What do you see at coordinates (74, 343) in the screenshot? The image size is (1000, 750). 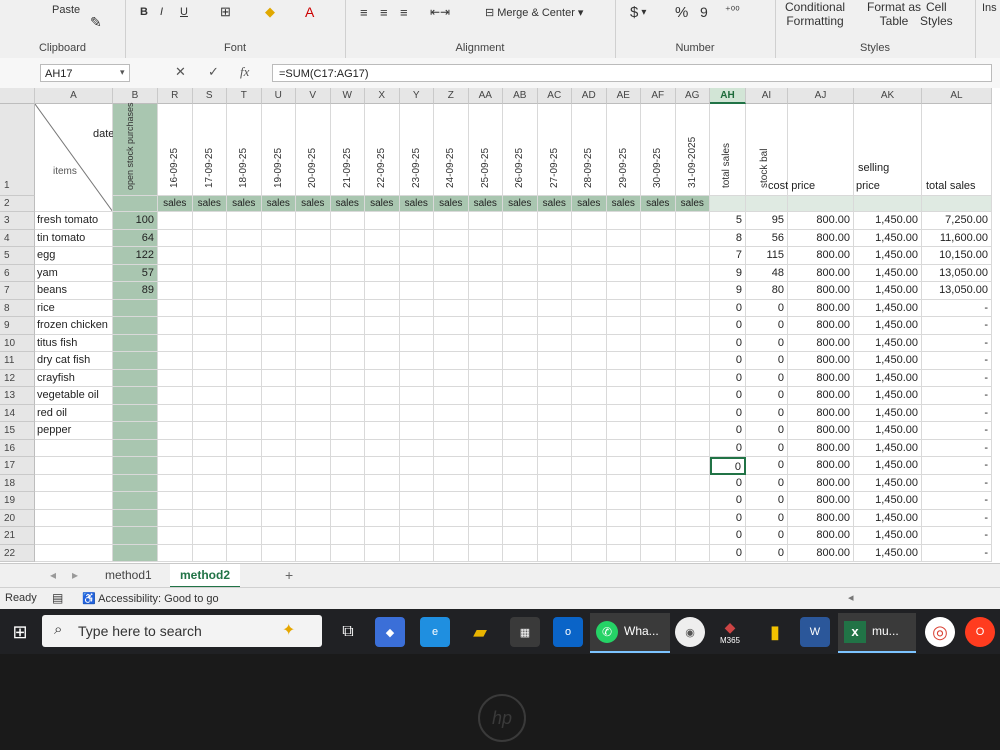 I see `item-name-cell: titus fish` at bounding box center [74, 343].